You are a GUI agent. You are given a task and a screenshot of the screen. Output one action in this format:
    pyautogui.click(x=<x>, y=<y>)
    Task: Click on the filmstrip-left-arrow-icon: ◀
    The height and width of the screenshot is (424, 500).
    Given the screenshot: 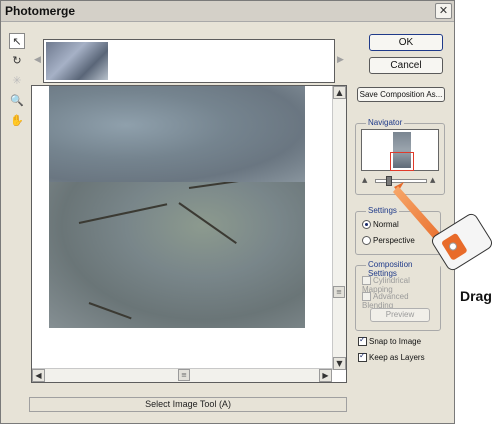 What is the action you would take?
    pyautogui.click(x=37, y=60)
    